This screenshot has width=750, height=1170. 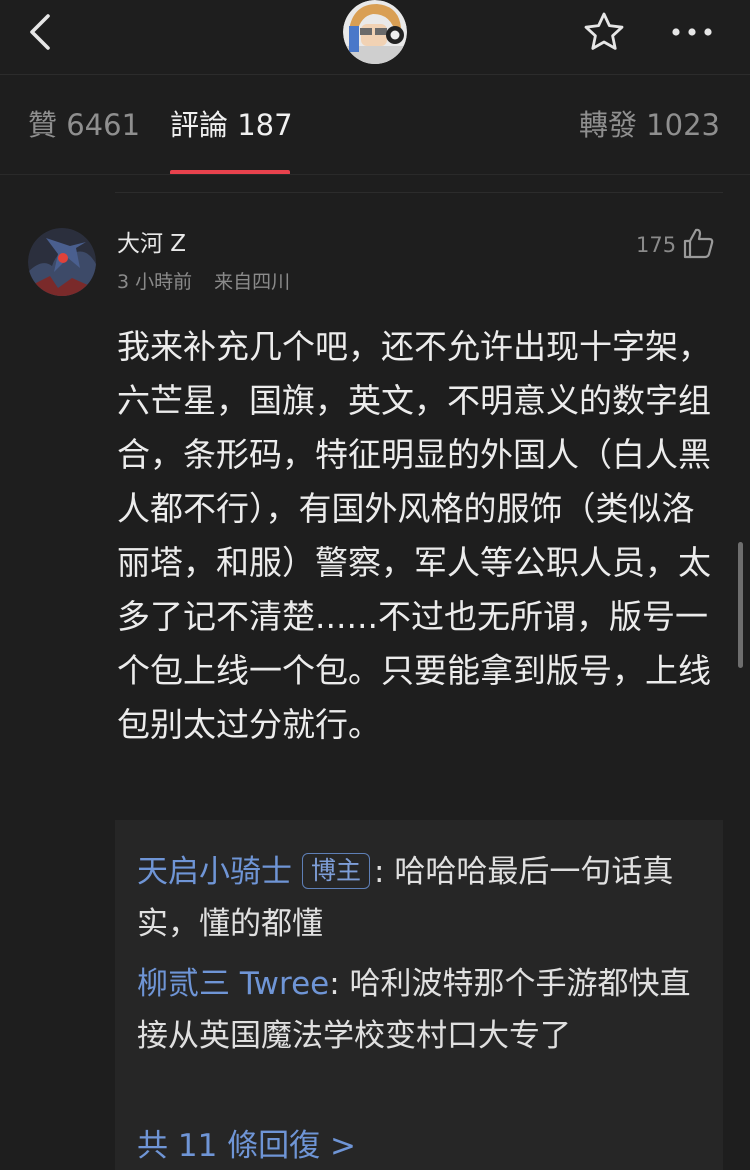 What do you see at coordinates (740, 605) in the screenshot?
I see `scrollbar` at bounding box center [740, 605].